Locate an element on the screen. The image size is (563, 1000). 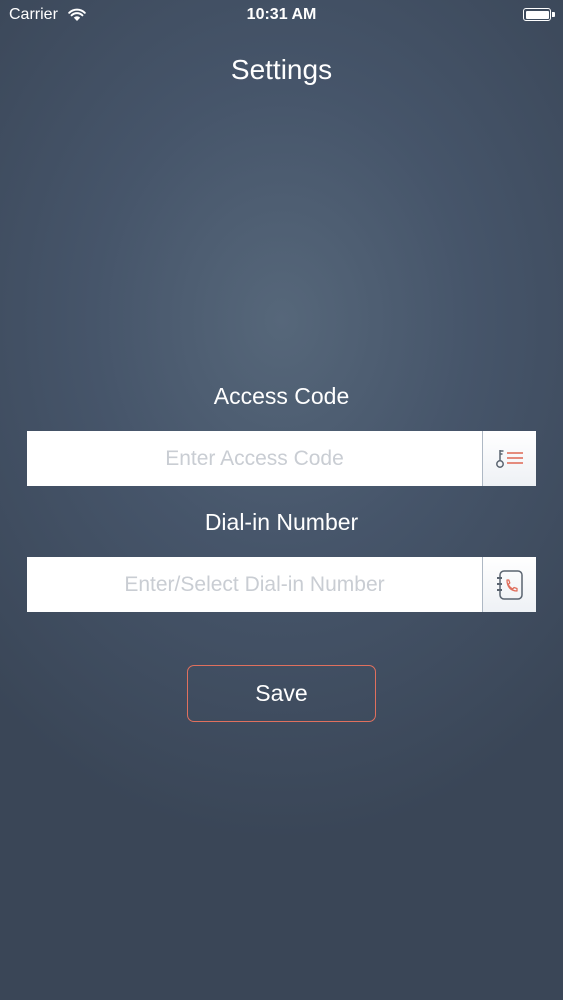
dial-in-label: Dial-in Number is located at coordinates (281, 522).